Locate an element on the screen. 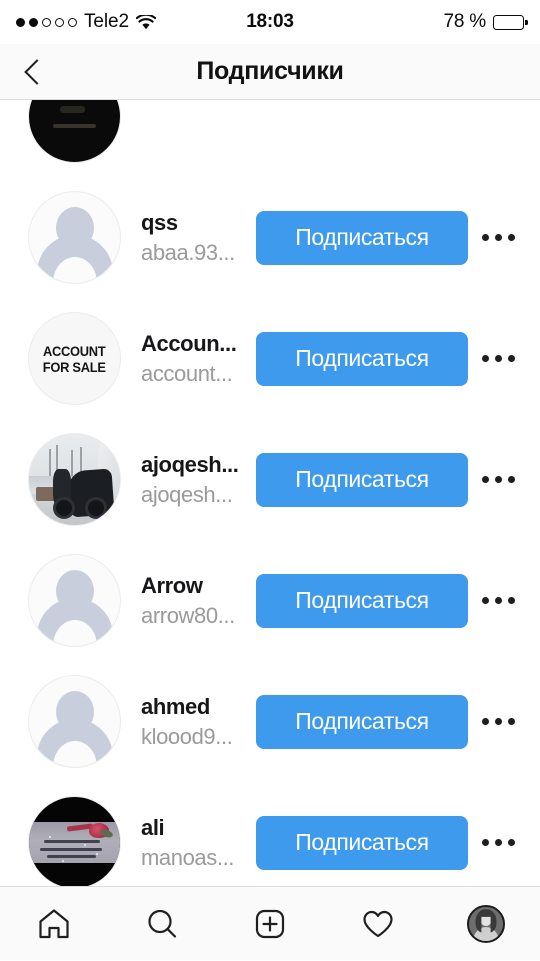 This screenshot has height=961, width=540. status-bar: Tele2 18:03 78 % is located at coordinates (270, 22).